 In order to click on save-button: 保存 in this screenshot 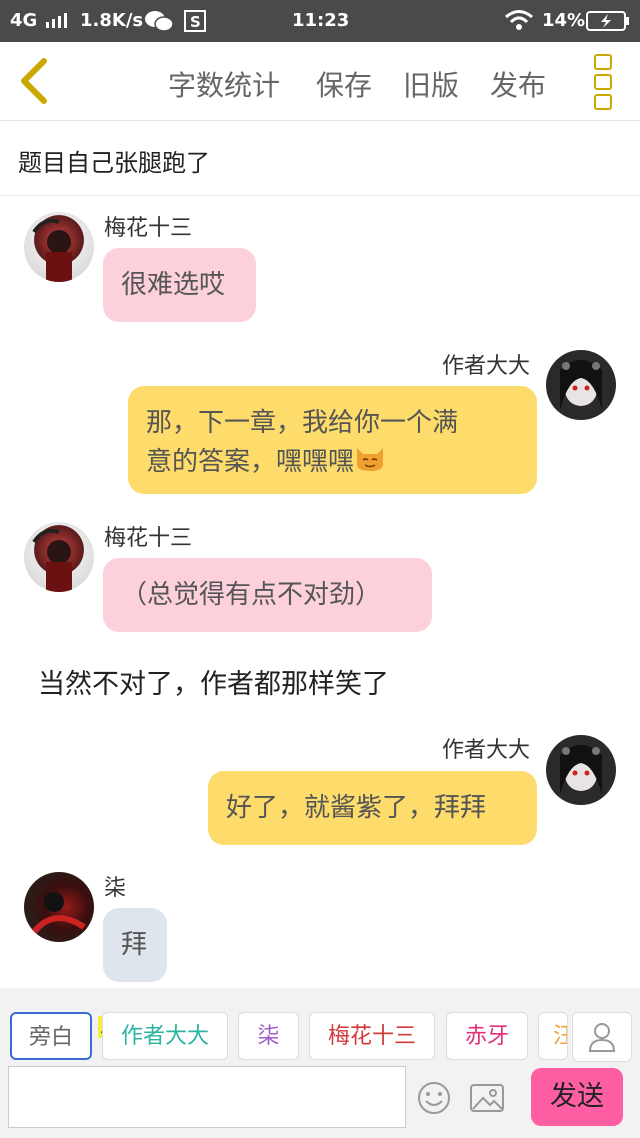, I will do `click(344, 84)`.